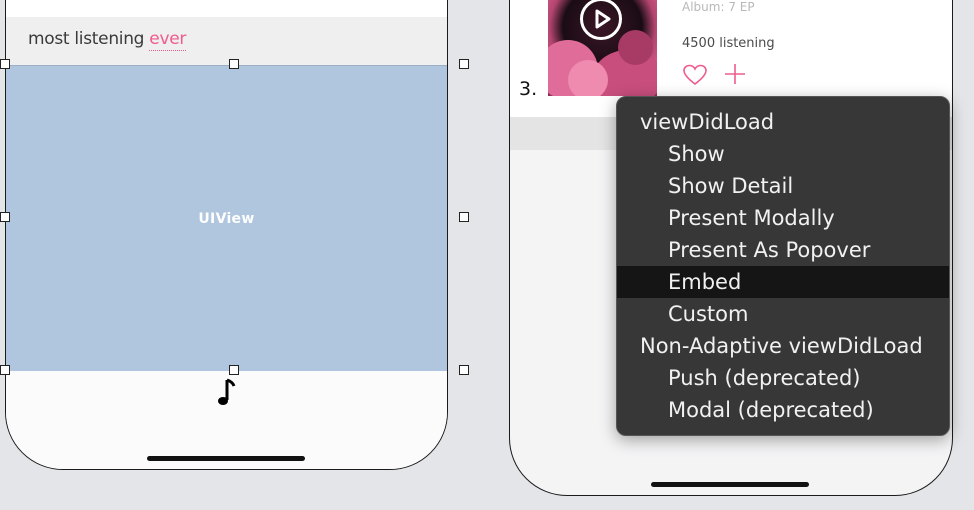 The width and height of the screenshot is (974, 510). I want to click on uiview-label: UIView, so click(226, 219).